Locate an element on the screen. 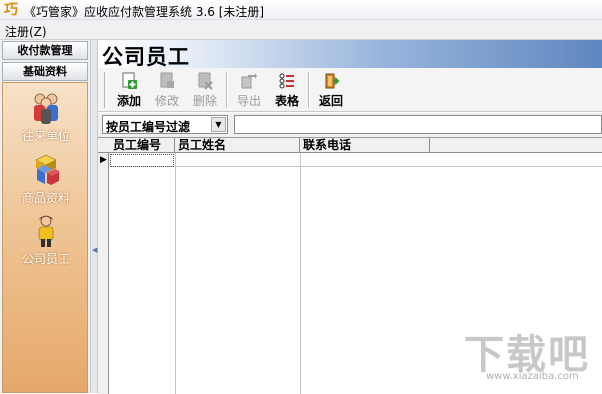 This screenshot has width=602, height=394. window-title: 《巧管家》应收应付款管理系统 3.6 [未注册] is located at coordinates (144, 12).